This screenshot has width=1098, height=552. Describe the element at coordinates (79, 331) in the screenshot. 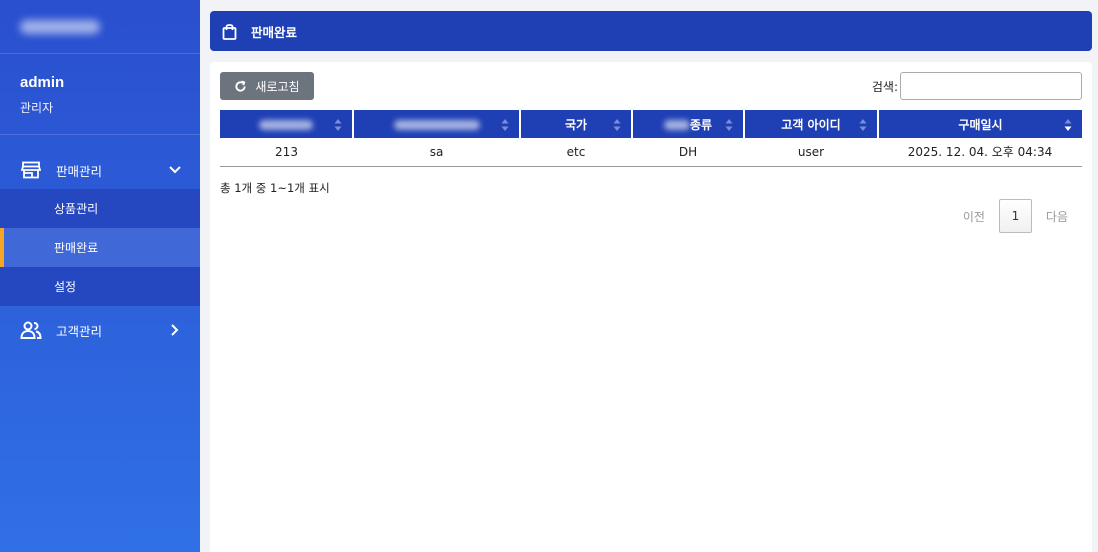

I see `sidebar-group-customers-label: 고객관리` at that location.